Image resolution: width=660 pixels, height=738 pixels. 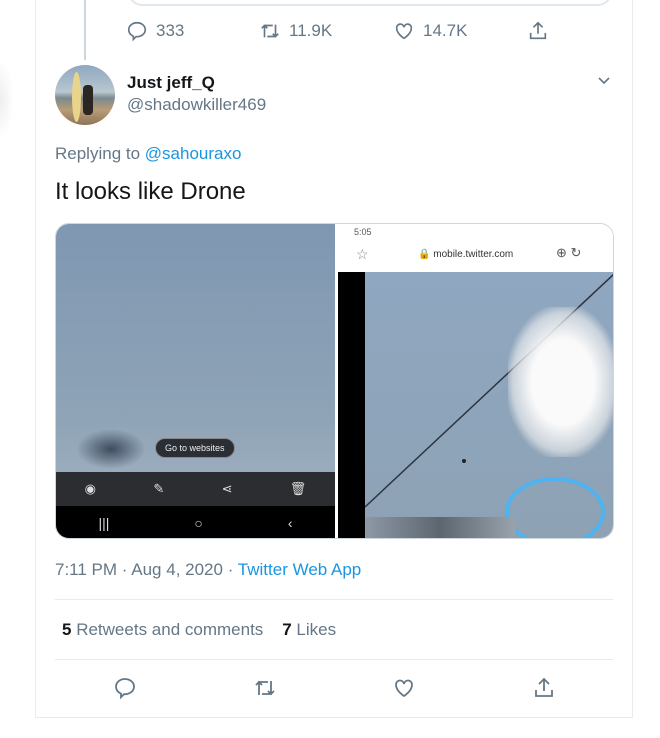 I want to click on reply-button: 333, so click(x=155, y=31).